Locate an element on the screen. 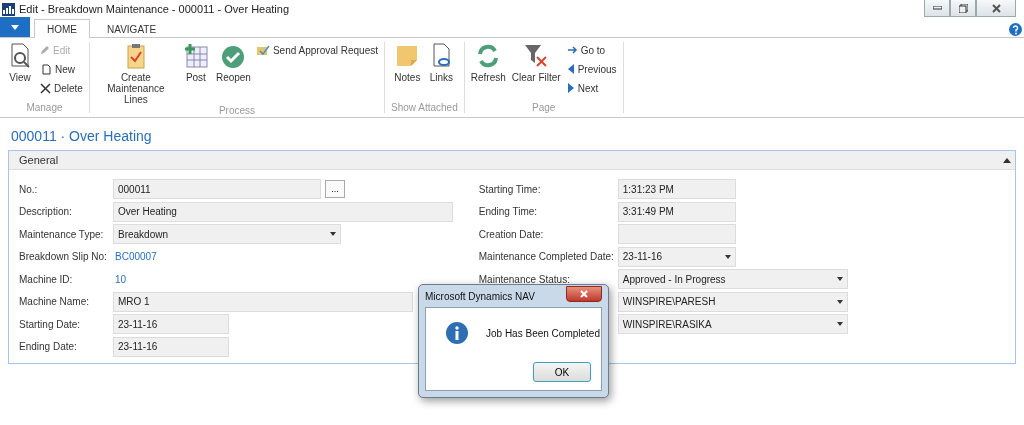 This screenshot has height=425, width=1024. field-label: Maintenance Type: is located at coordinates (62, 234).